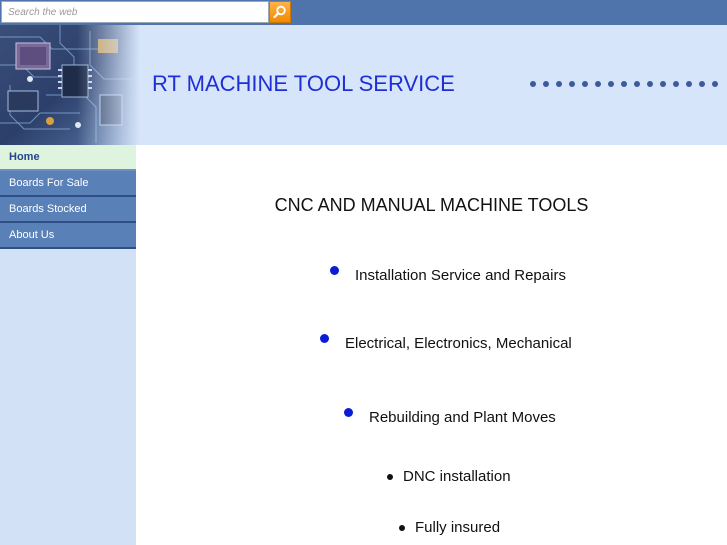  I want to click on search-input, so click(135, 12).